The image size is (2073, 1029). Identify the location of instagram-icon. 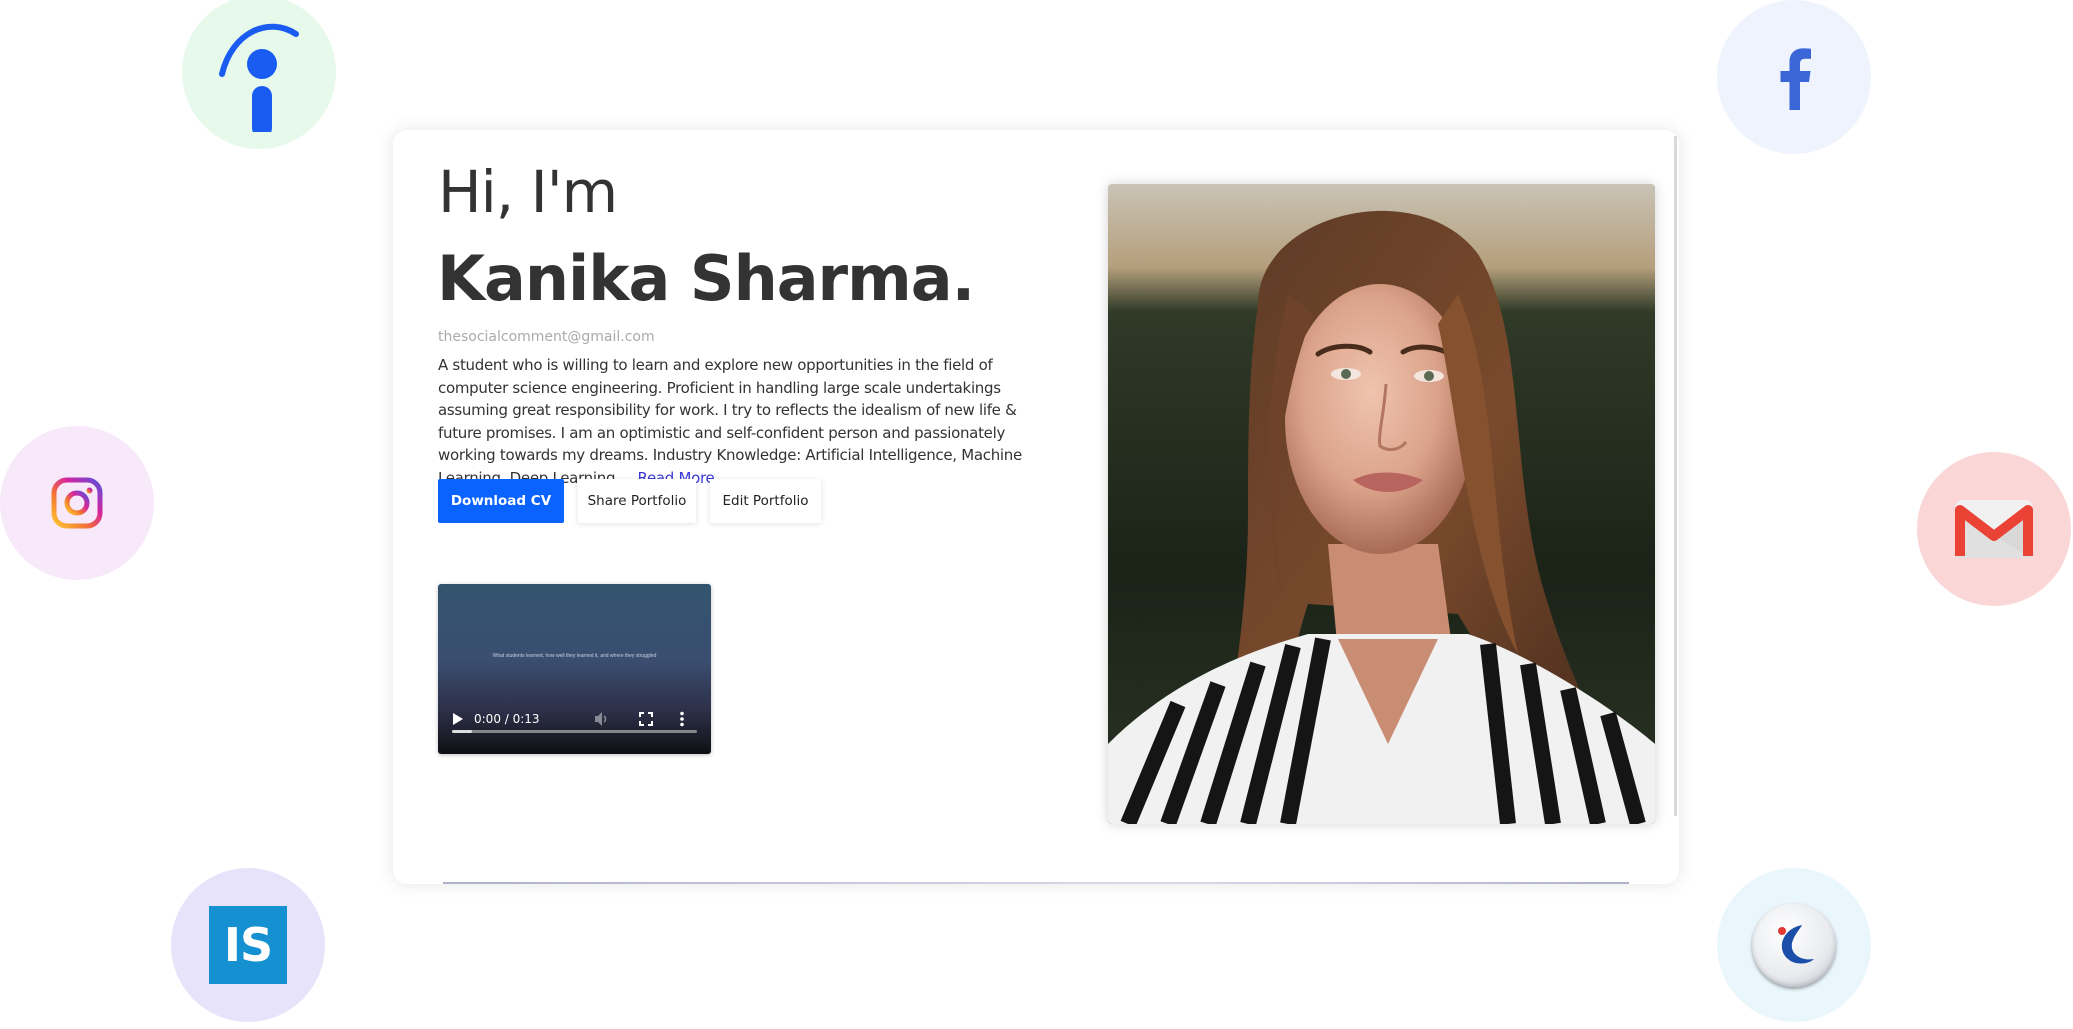
(77, 503).